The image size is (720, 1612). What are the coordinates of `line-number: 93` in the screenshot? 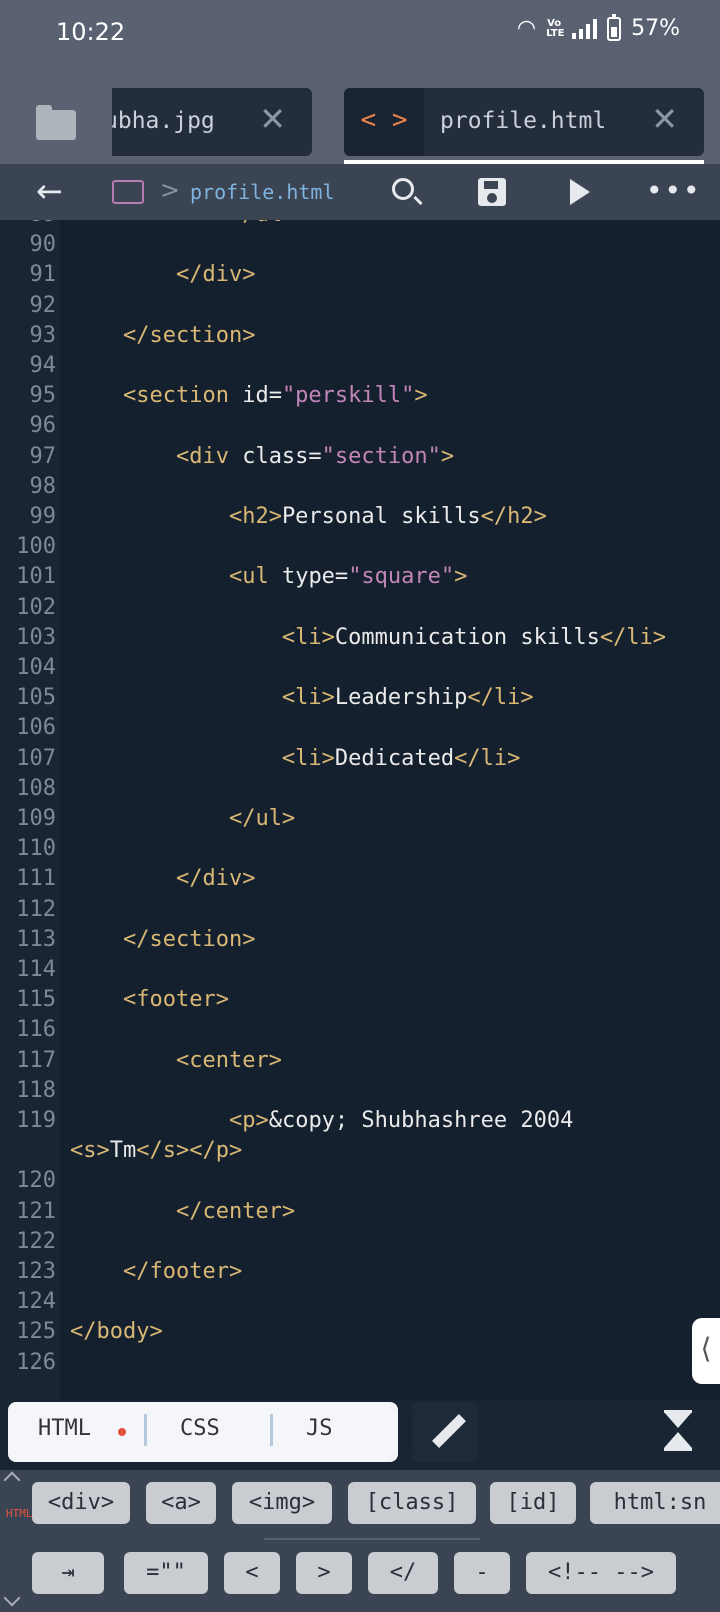 It's located at (43, 335).